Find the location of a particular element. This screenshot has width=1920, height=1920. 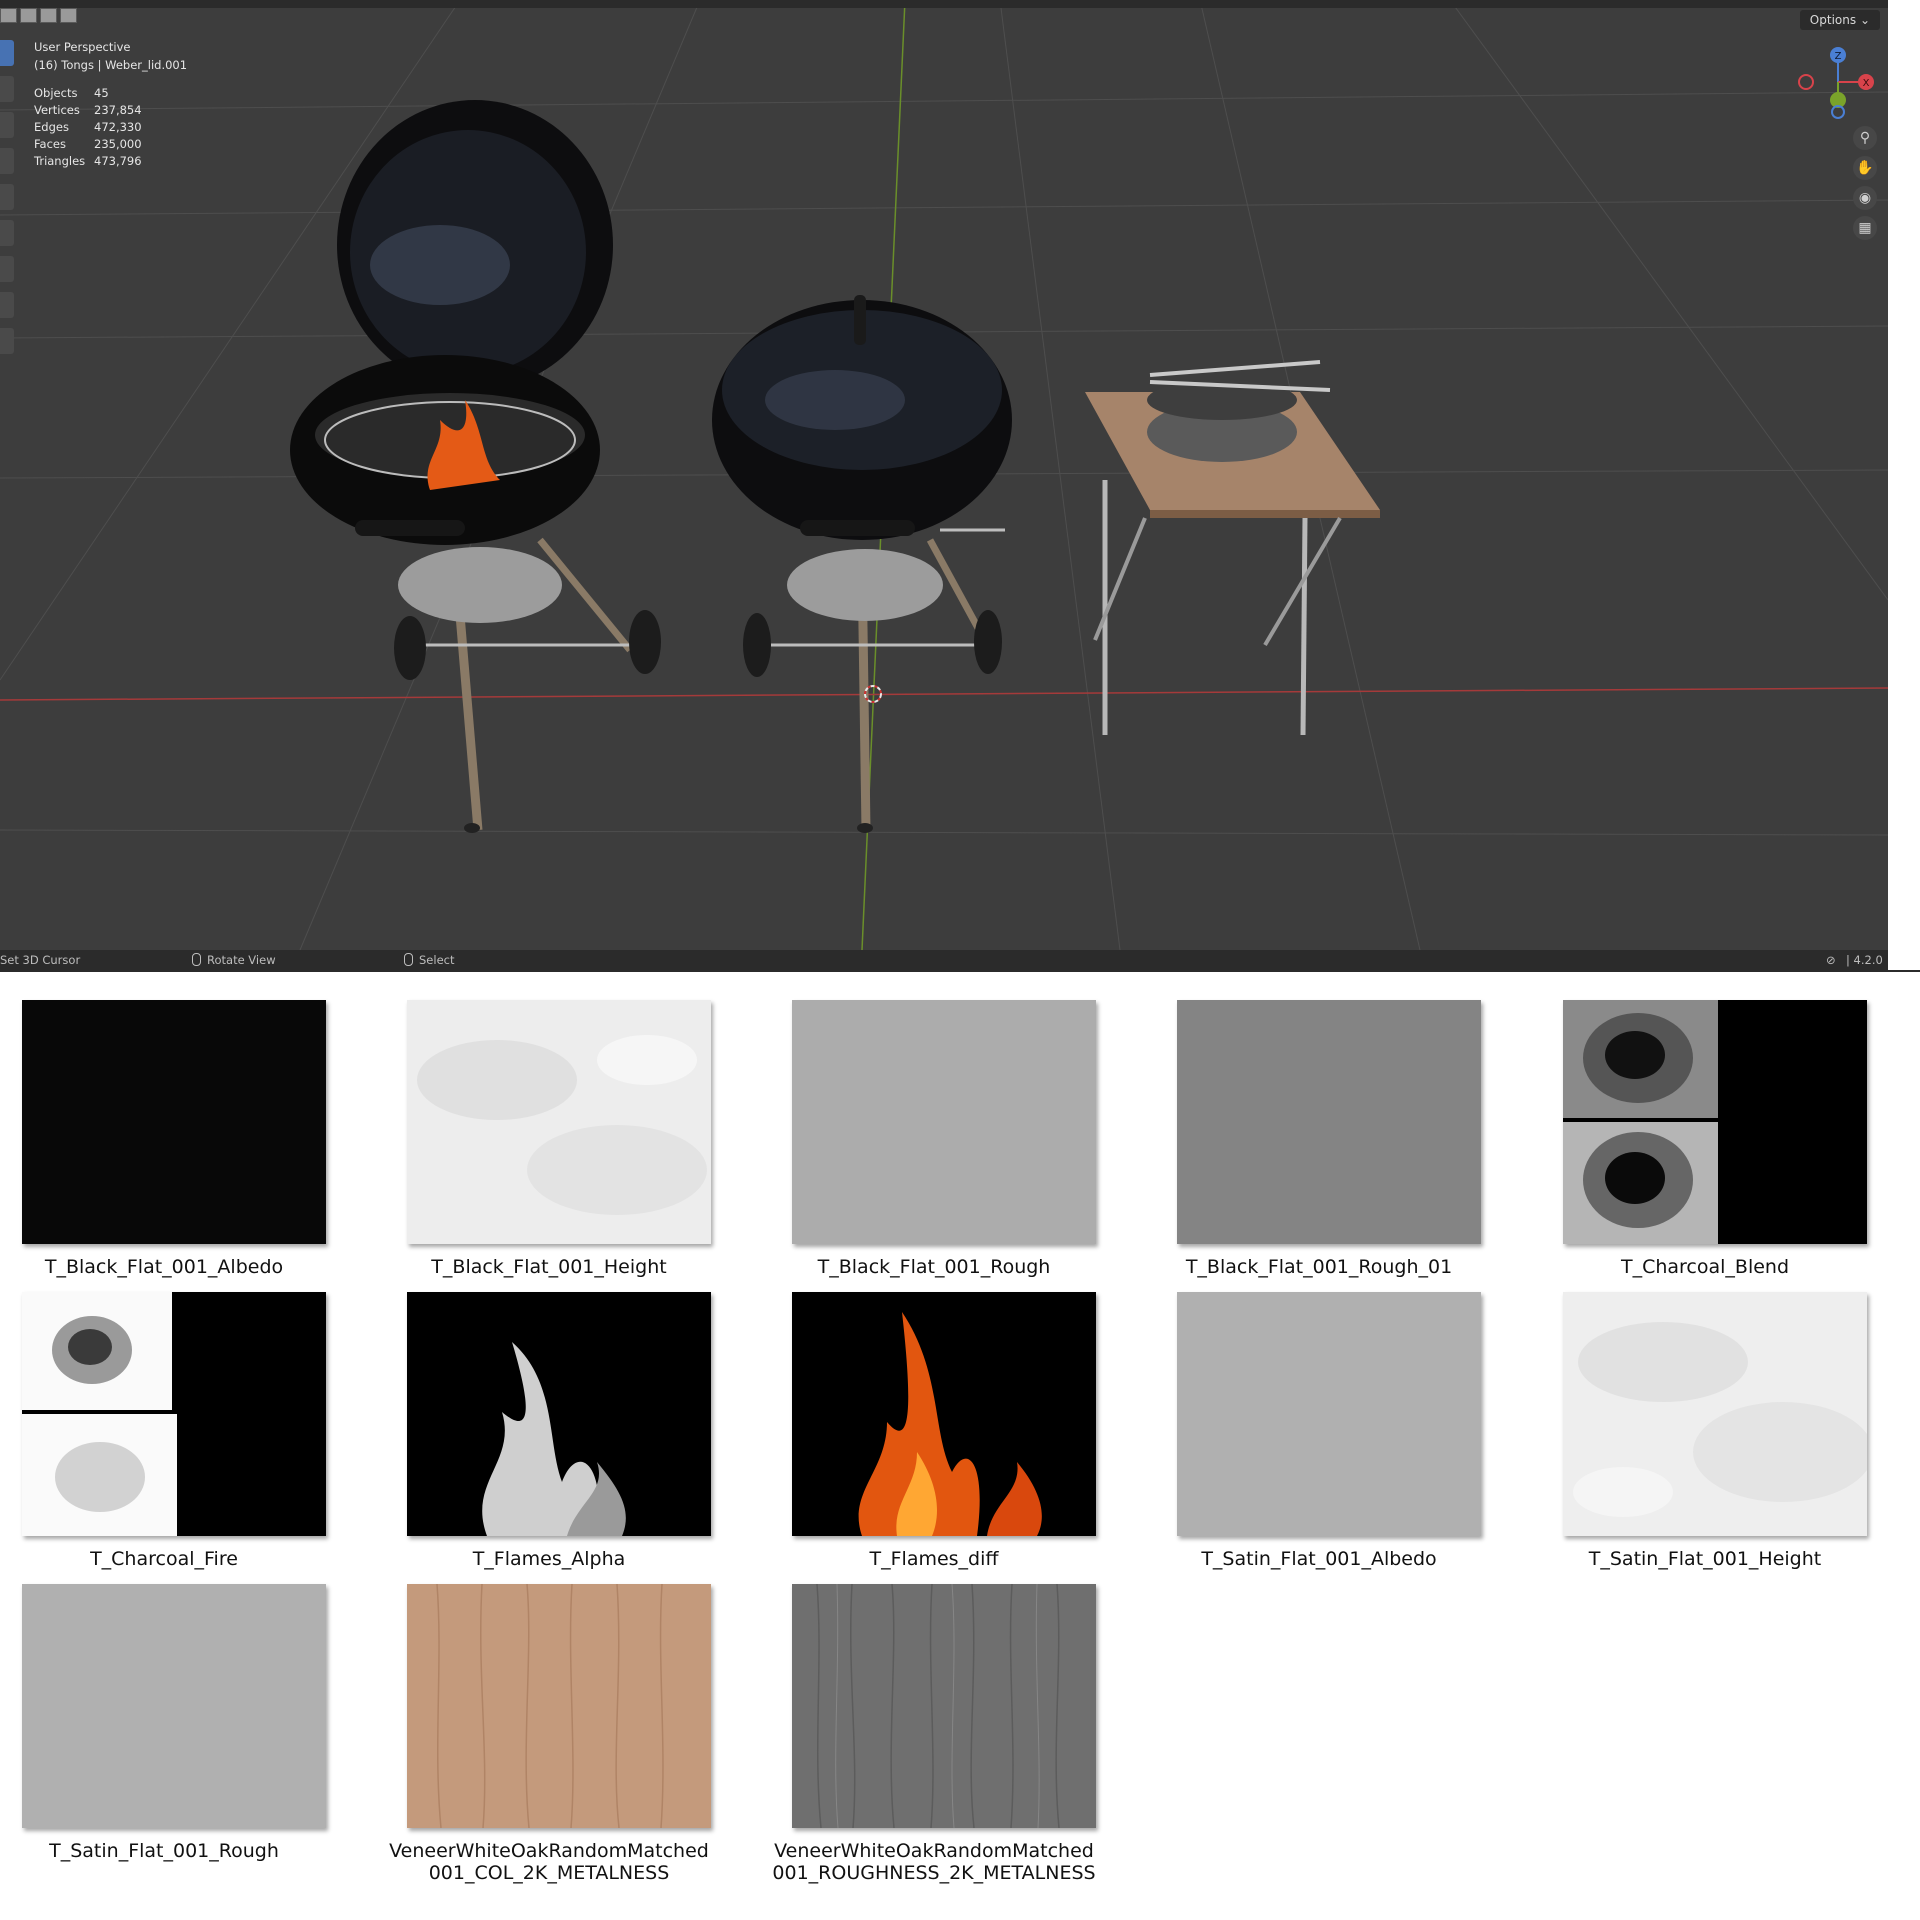

stat-value: 235,000 is located at coordinates (118, 144).